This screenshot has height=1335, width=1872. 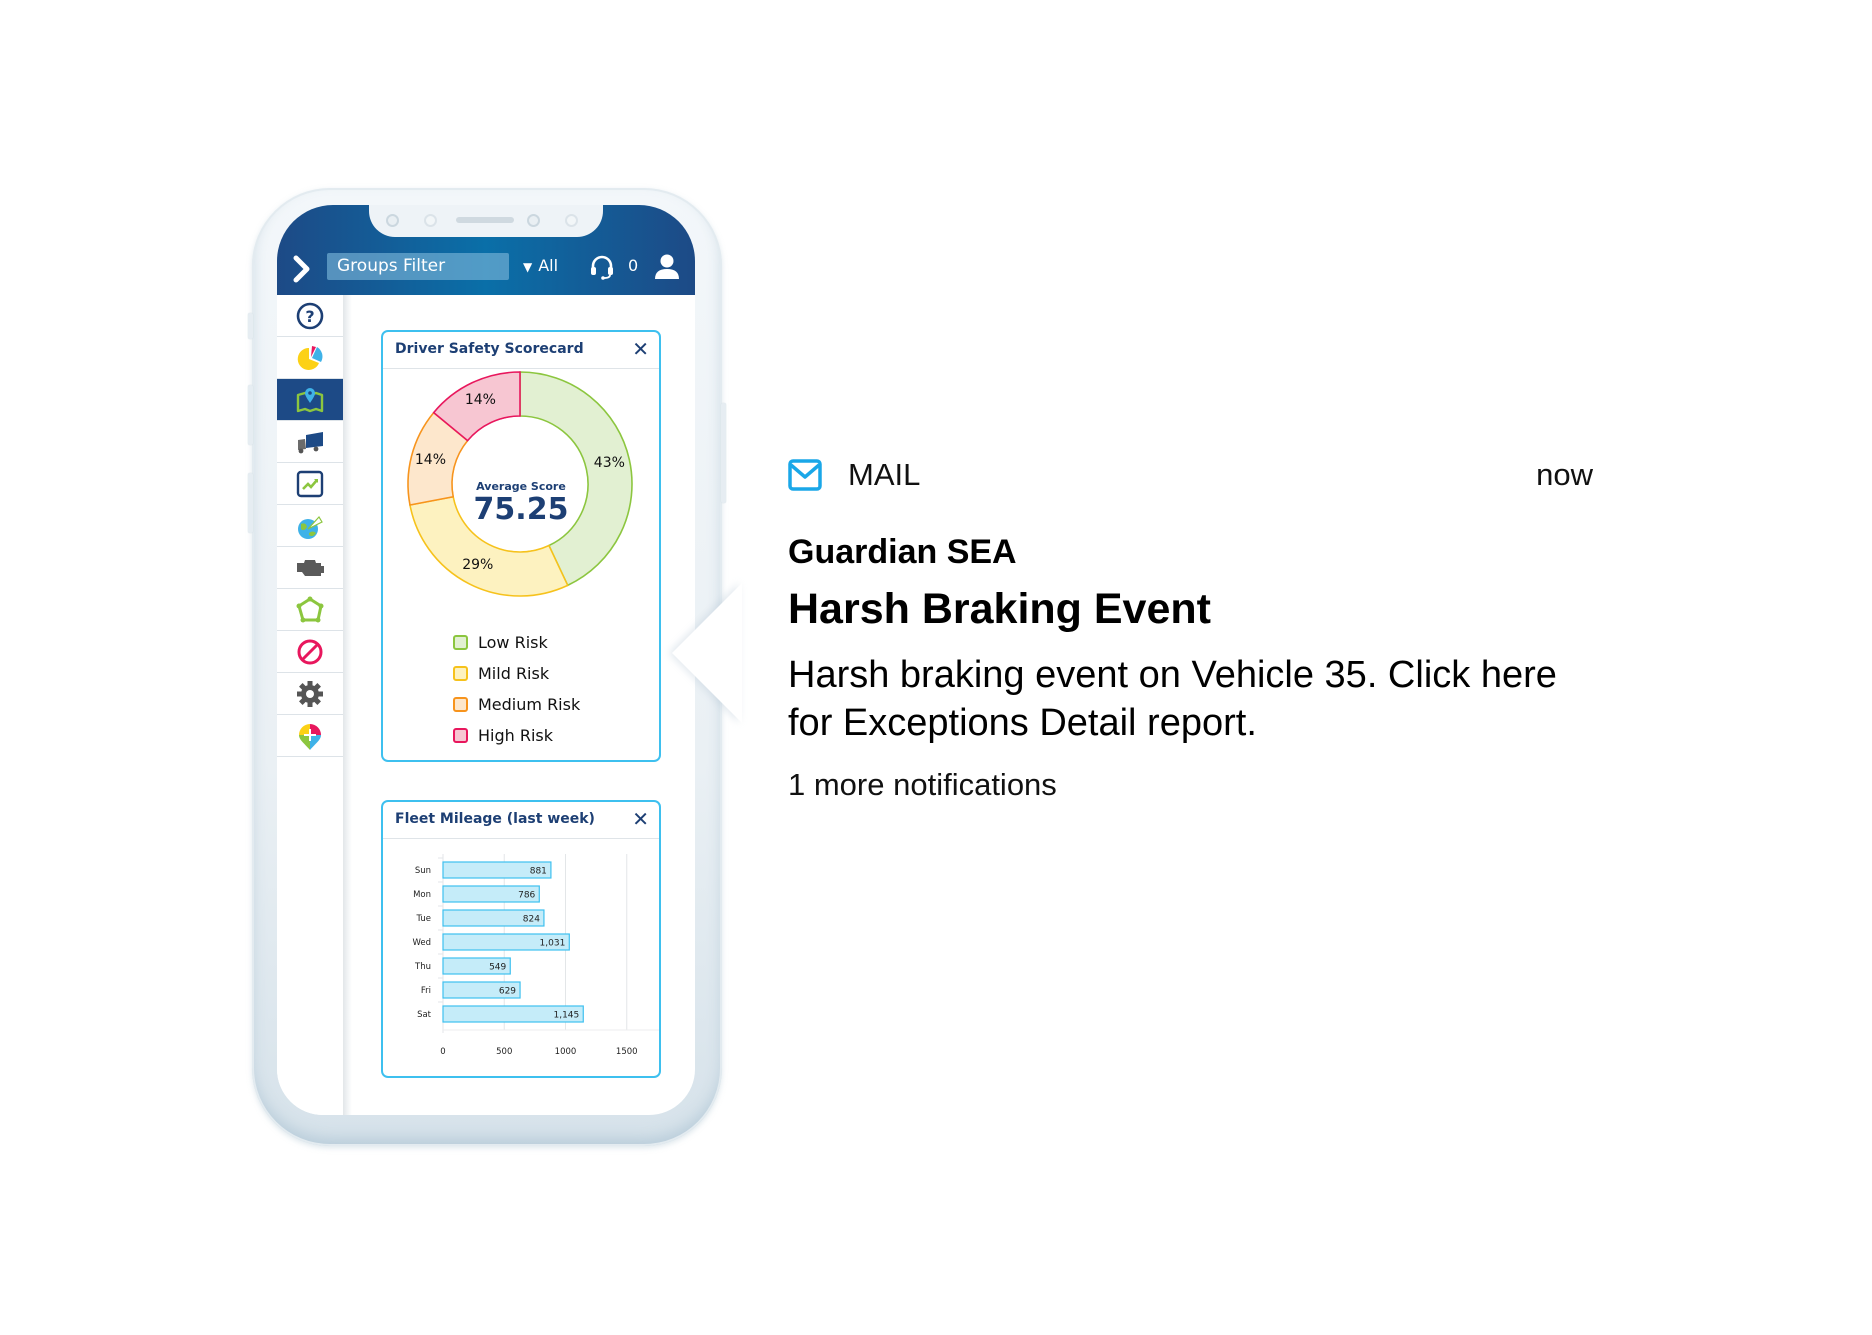 What do you see at coordinates (566, 1052) in the screenshot?
I see `x-tick-label: 1000` at bounding box center [566, 1052].